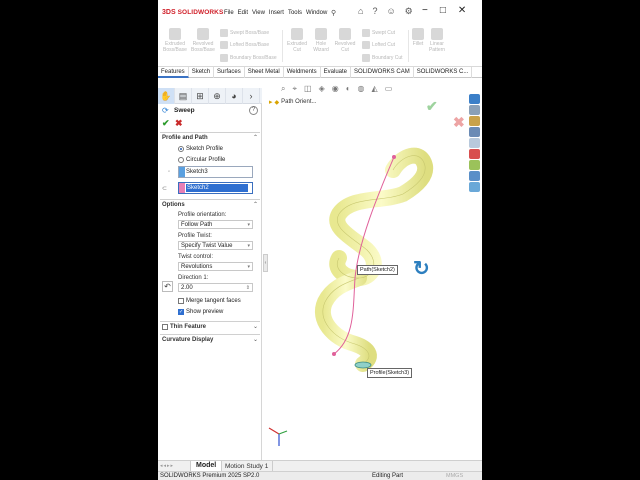 Image resolution: width=640 pixels, height=480 pixels. What do you see at coordinates (297, 40) in the screenshot?
I see `extruded-cut-button: Extruded Cut` at bounding box center [297, 40].